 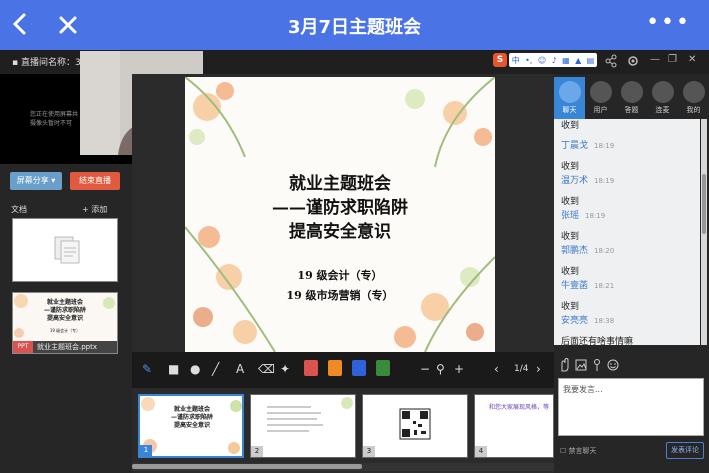 What do you see at coordinates (633, 61) in the screenshot?
I see `settings-gear-icon` at bounding box center [633, 61].